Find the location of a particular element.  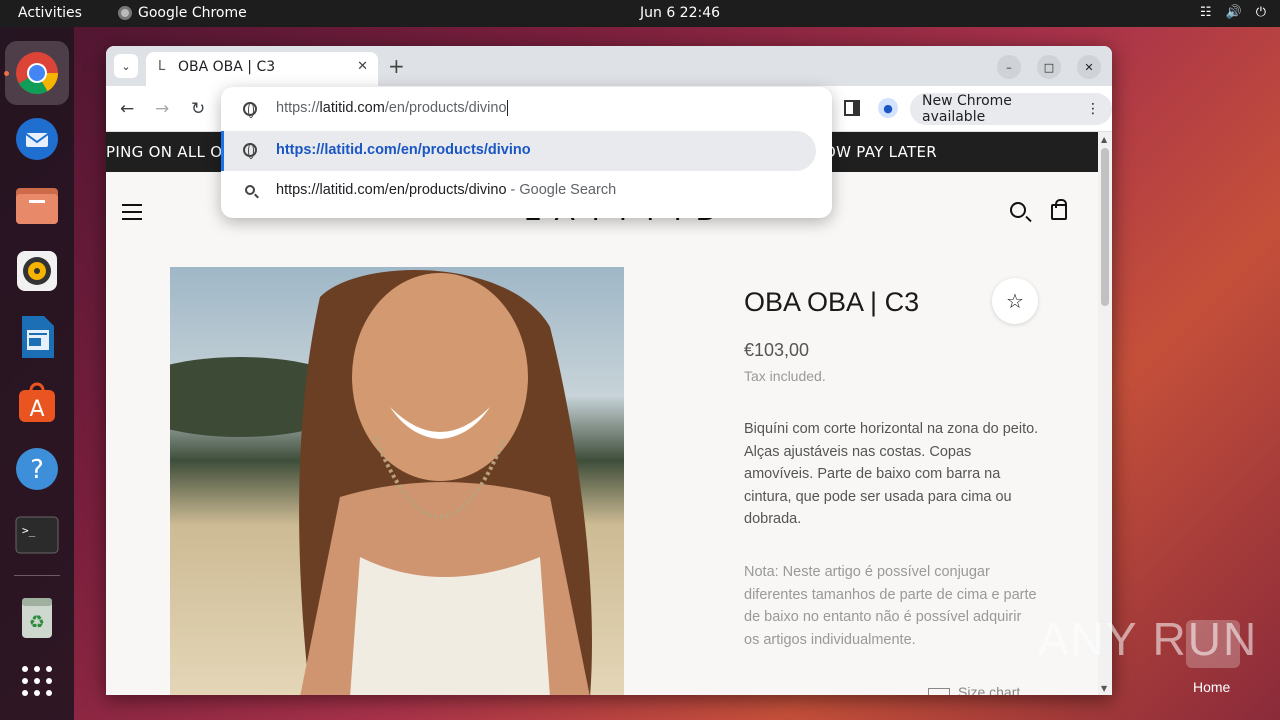

announcement-text-left: PING ON ALL OR is located at coordinates (170, 152).